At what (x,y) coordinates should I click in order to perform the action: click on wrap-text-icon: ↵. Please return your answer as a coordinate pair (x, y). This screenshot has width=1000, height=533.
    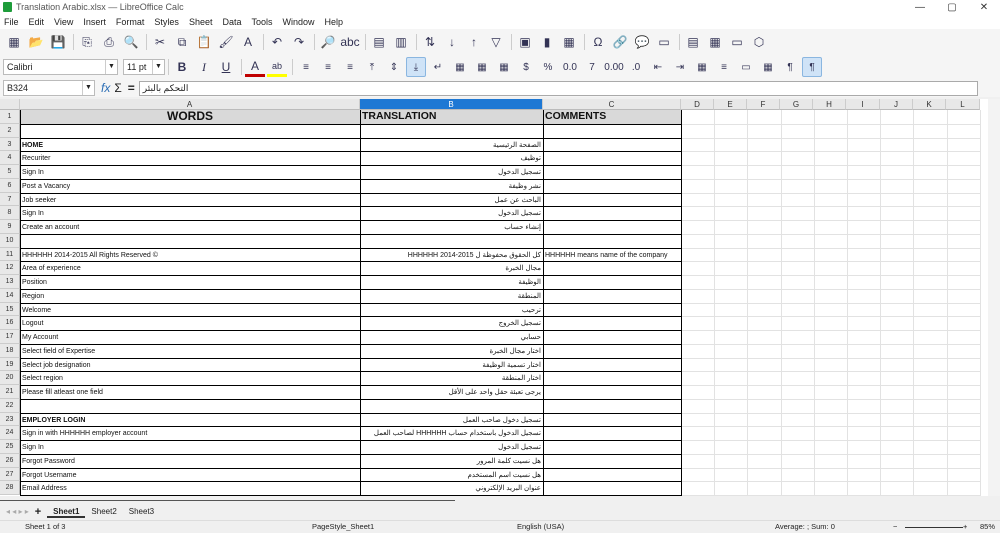
    Looking at the image, I should click on (438, 67).